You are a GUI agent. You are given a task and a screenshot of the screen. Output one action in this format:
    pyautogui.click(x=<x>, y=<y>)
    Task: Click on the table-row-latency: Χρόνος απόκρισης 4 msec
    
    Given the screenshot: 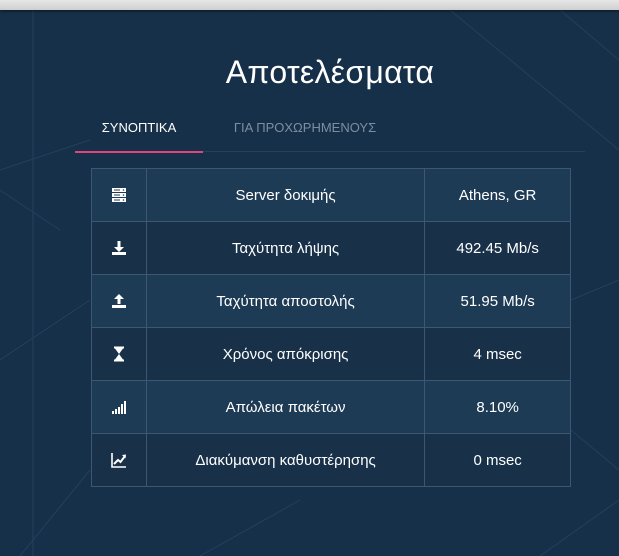 What is the action you would take?
    pyautogui.click(x=331, y=354)
    